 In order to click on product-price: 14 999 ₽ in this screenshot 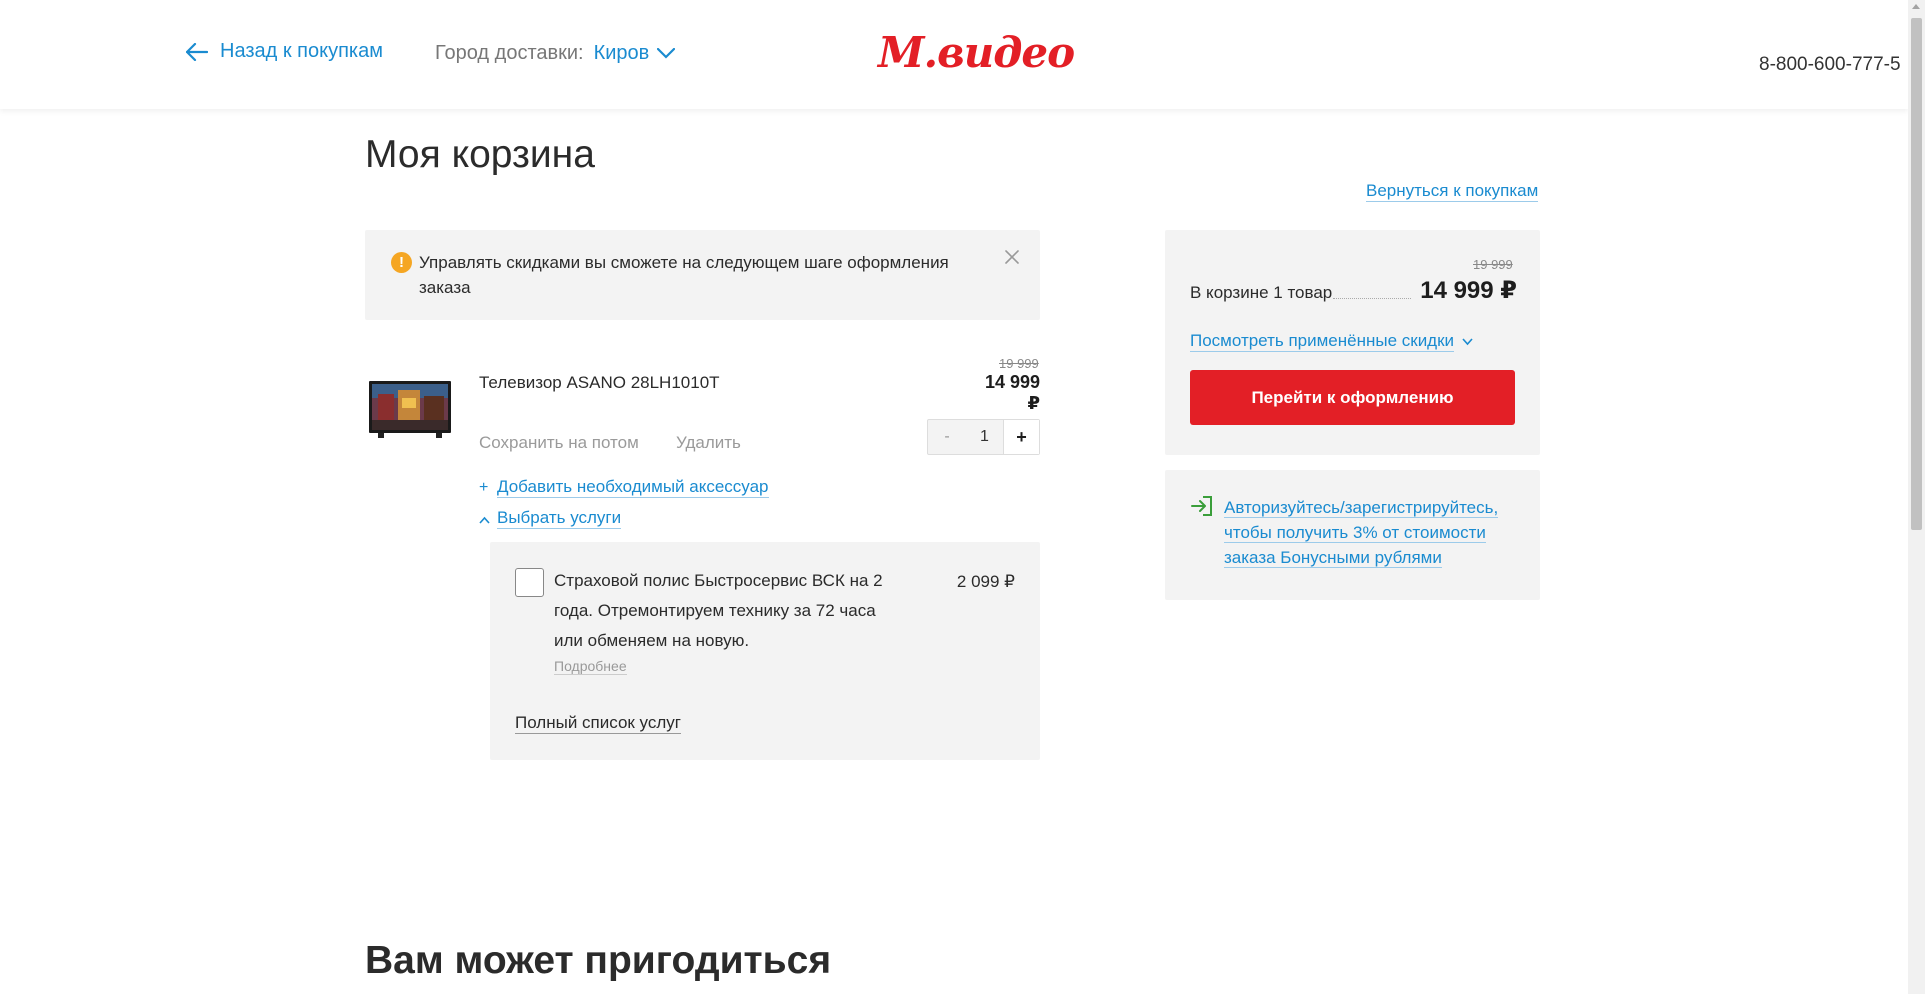, I will do `click(1012, 392)`.